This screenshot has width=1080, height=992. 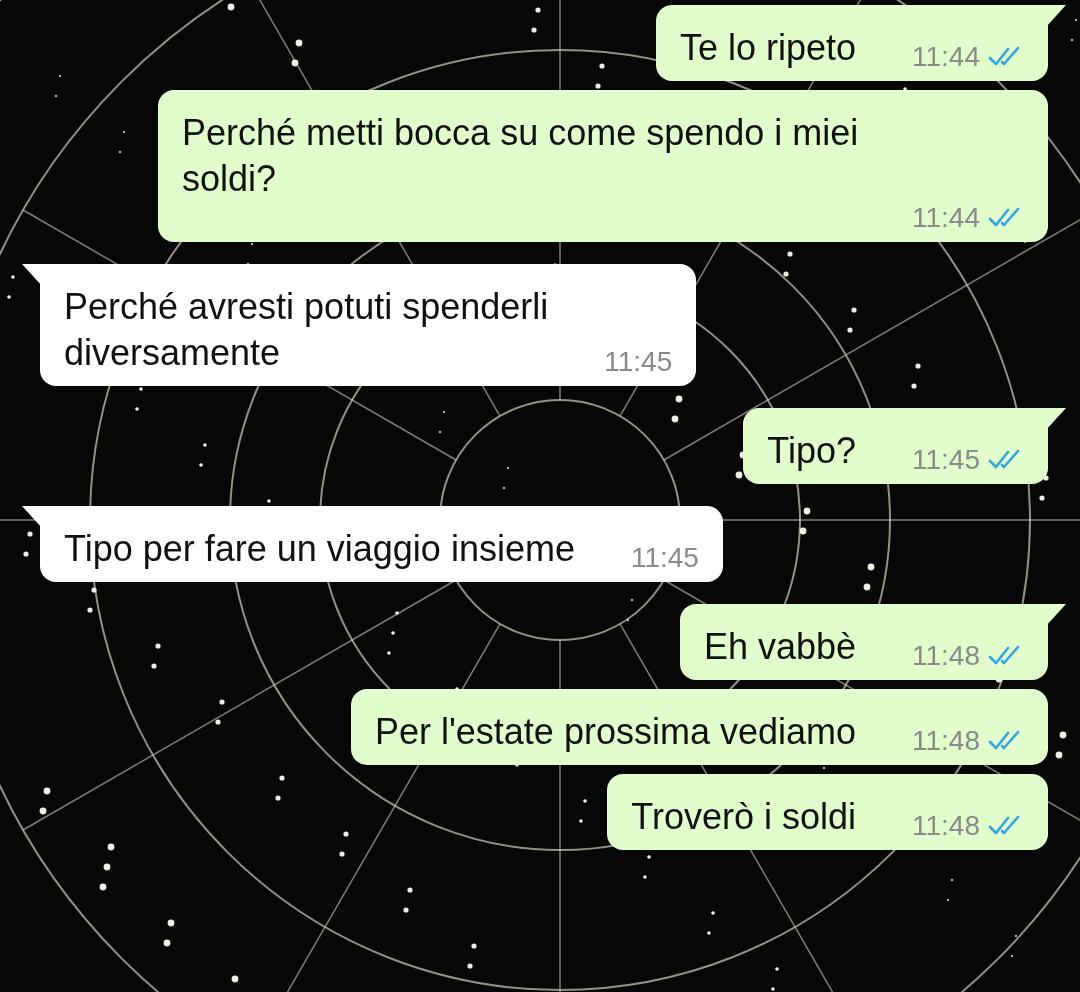 I want to click on message-text: Tipo?, so click(x=811, y=451).